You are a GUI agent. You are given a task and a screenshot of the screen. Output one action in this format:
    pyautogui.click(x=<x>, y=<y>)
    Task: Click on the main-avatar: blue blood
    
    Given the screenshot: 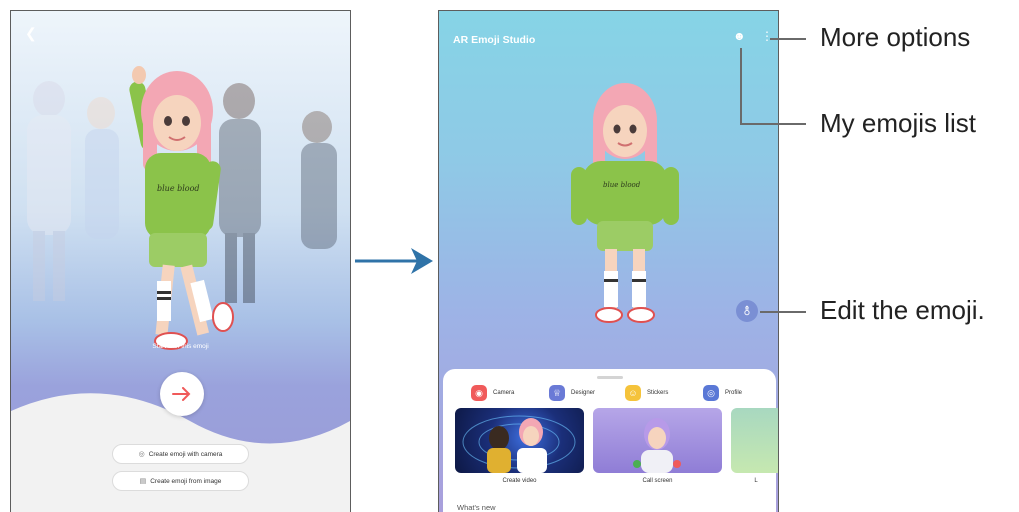 What is the action you would take?
    pyautogui.click(x=181, y=208)
    